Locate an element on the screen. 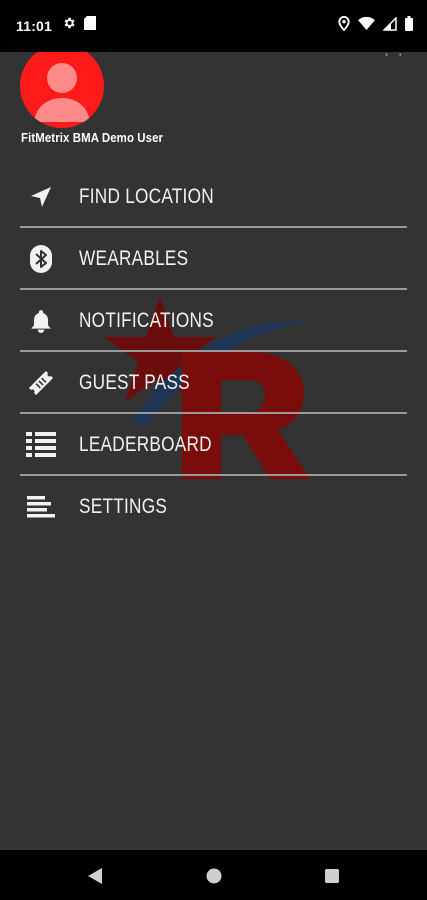  menu-item-label: GUEST PASS is located at coordinates (134, 382).